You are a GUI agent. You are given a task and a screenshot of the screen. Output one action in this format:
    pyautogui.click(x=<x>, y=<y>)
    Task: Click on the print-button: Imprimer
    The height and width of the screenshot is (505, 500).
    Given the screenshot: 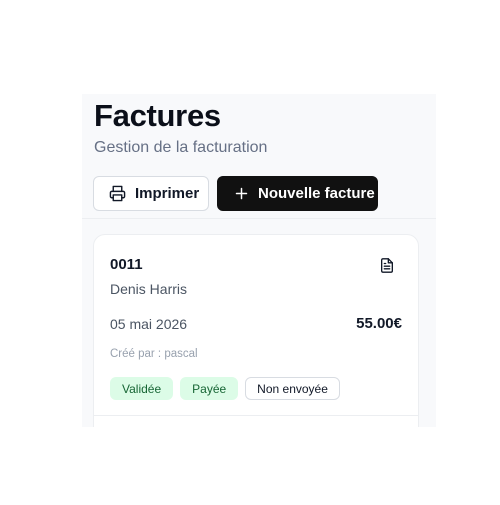 What is the action you would take?
    pyautogui.click(x=151, y=193)
    